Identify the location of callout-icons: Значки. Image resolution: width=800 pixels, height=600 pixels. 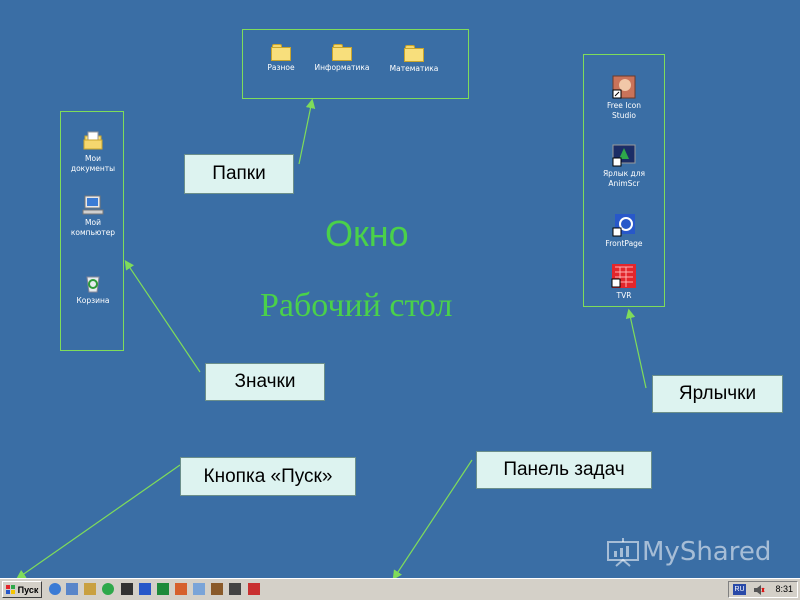
(265, 382).